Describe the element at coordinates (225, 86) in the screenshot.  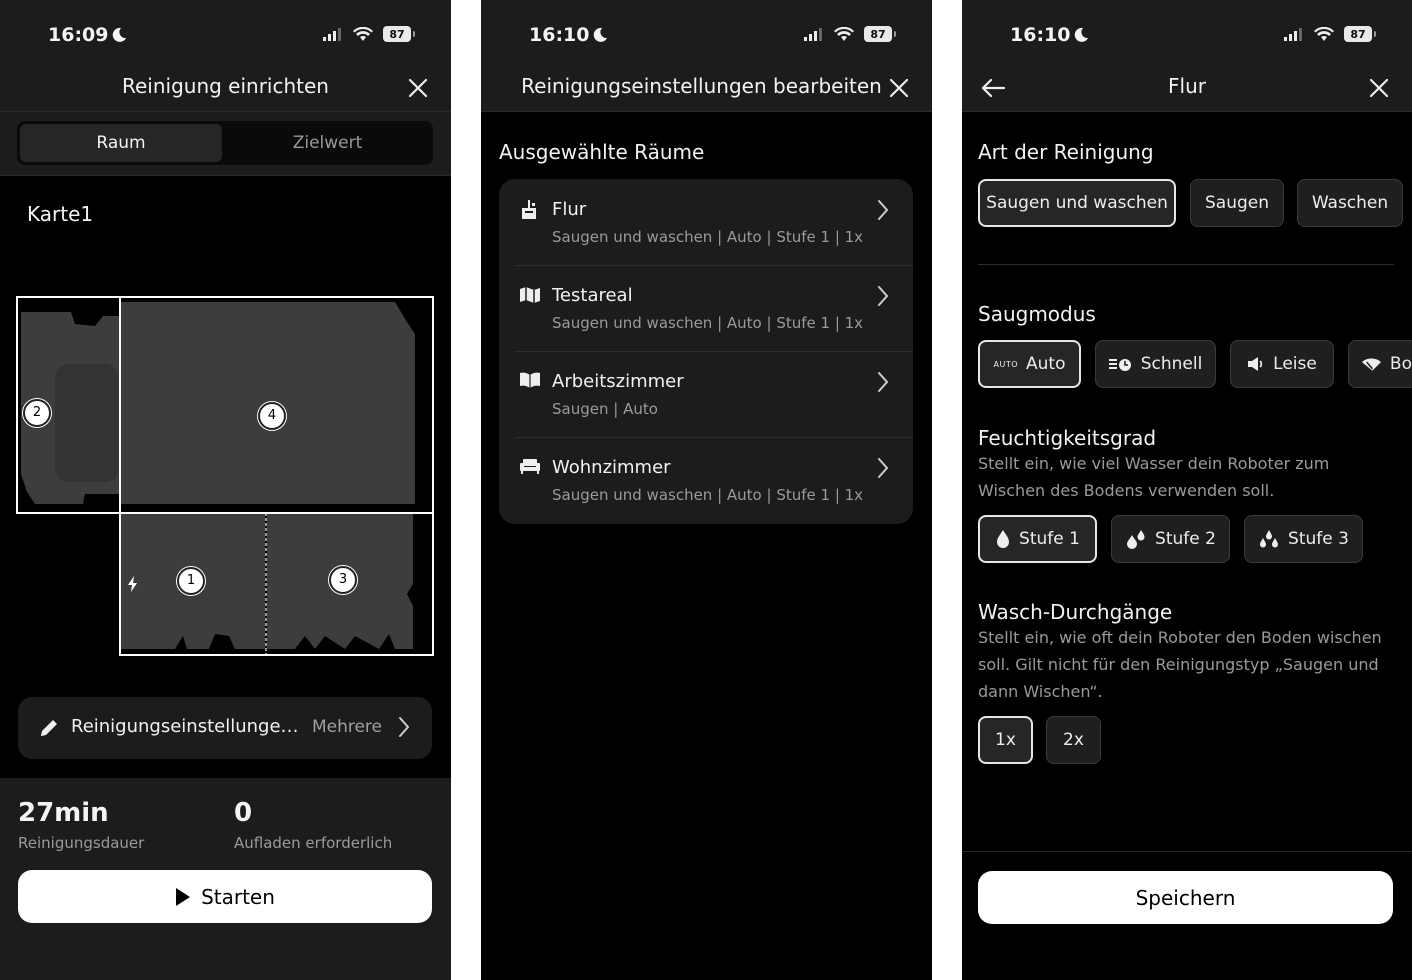
I see `page-title: Reinigung einrichten` at that location.